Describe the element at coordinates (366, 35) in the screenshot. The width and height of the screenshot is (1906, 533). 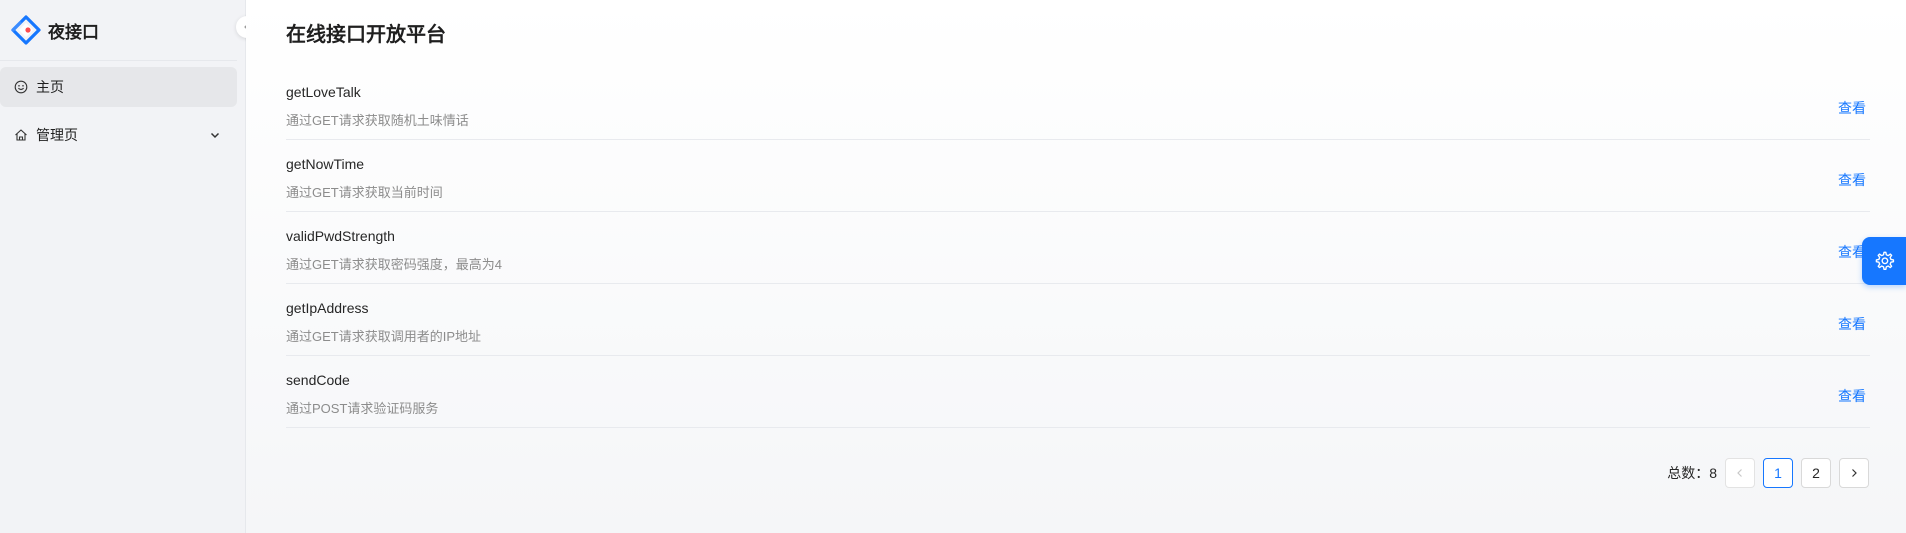
I see `page-title: 在线接口开放平台` at that location.